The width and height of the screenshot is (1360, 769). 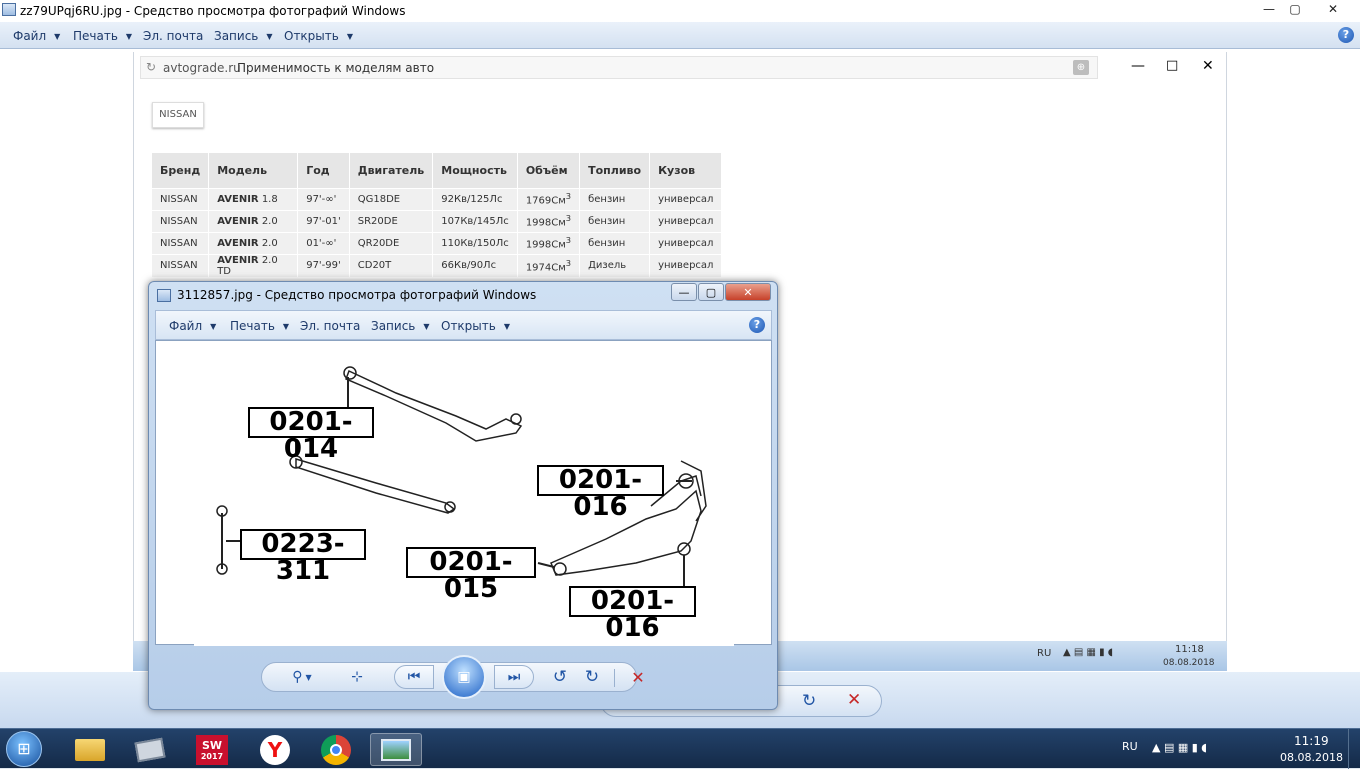 I want to click on viewer-maximize-button: ▢, so click(x=711, y=292).